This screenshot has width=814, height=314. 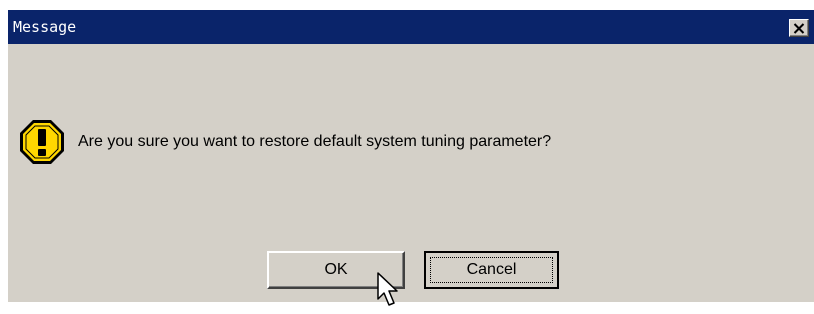 I want to click on cancel-button-label: Cancel, so click(x=491, y=269).